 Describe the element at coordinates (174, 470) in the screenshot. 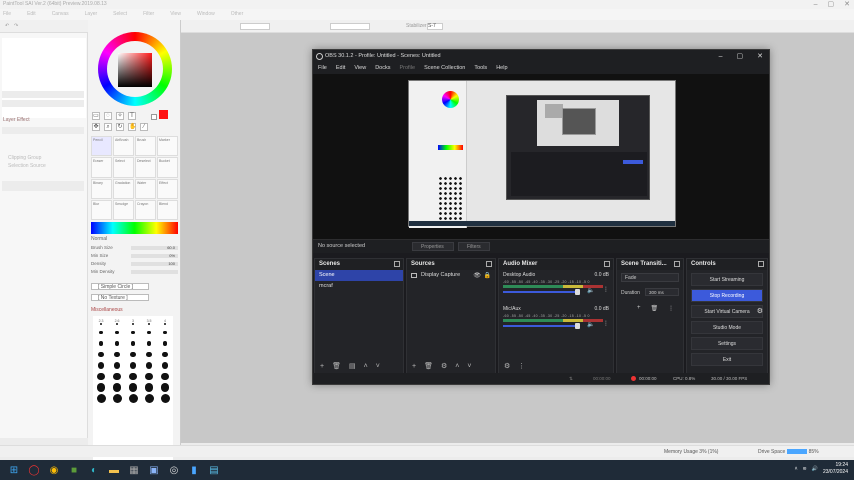

I see `obs-taskbar-icon: ◎` at that location.